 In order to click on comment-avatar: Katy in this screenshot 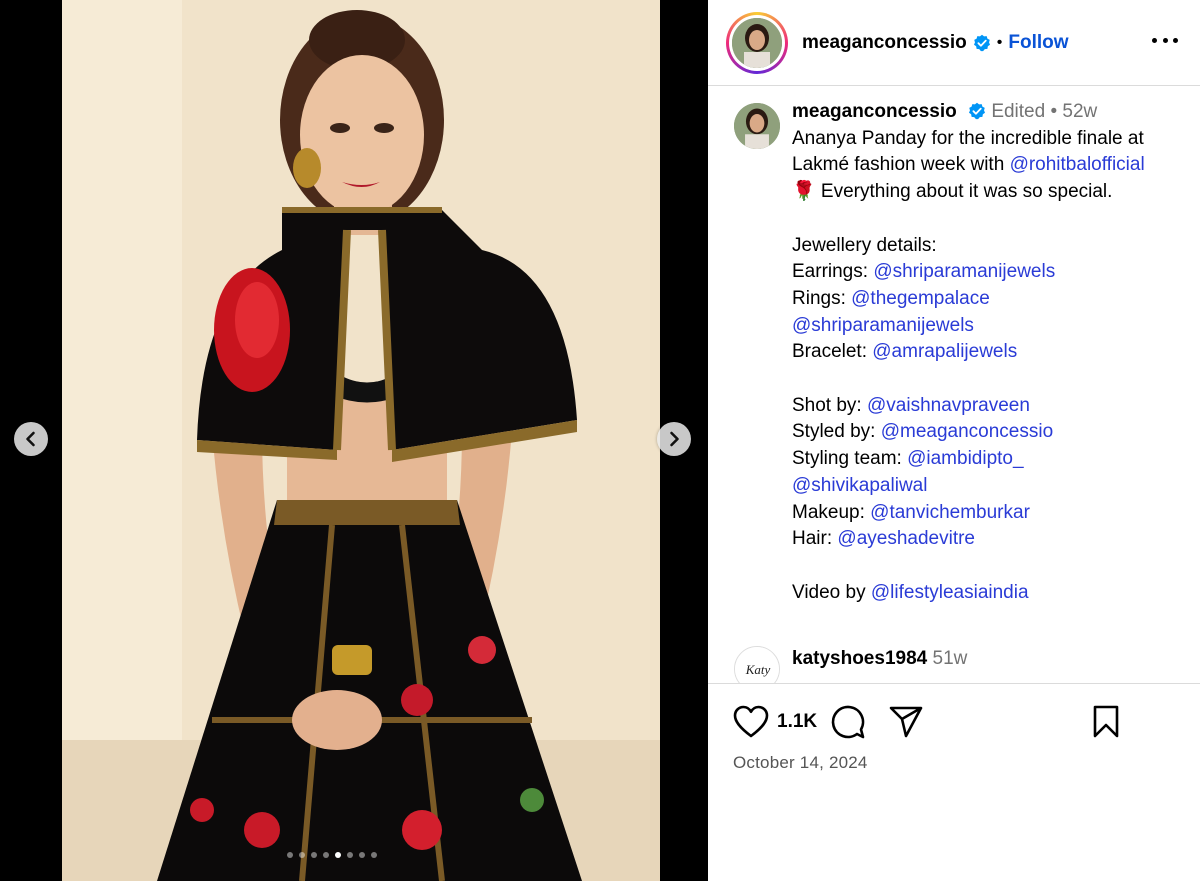, I will do `click(757, 664)`.